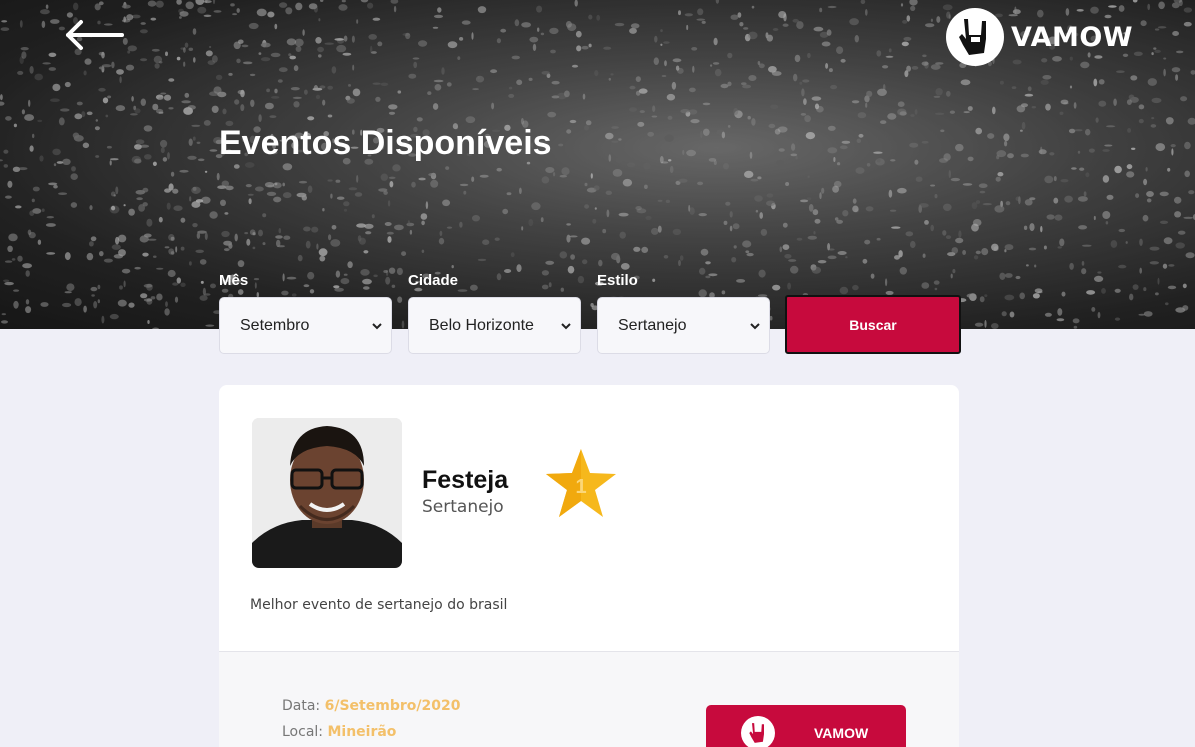 Image resolution: width=1195 pixels, height=747 pixels. I want to click on star-icon: 1, so click(581, 483).